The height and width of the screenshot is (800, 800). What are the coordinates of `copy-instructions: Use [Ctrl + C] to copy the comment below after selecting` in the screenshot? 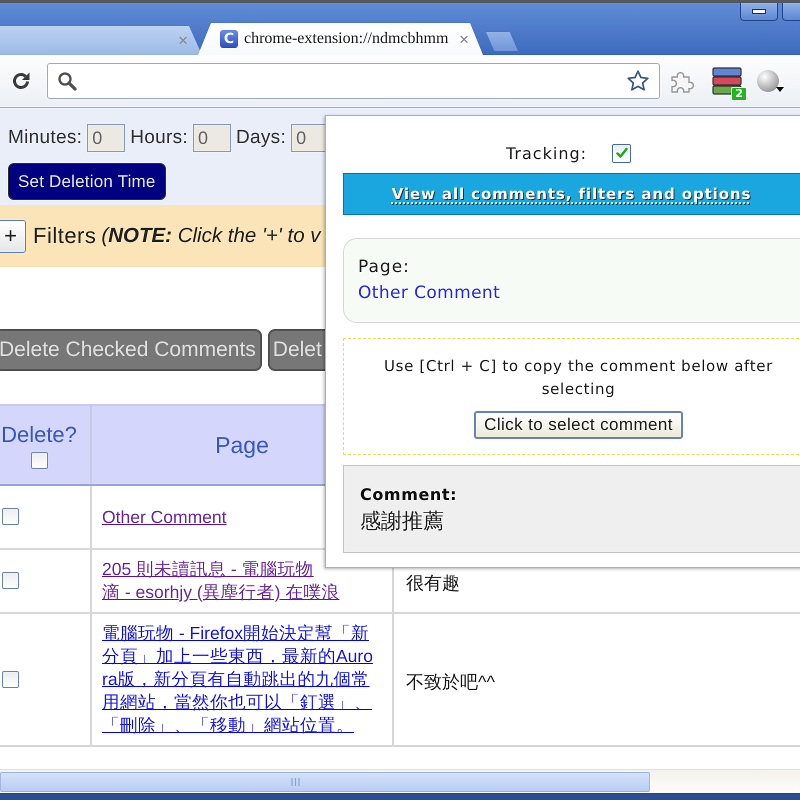 It's located at (578, 378).